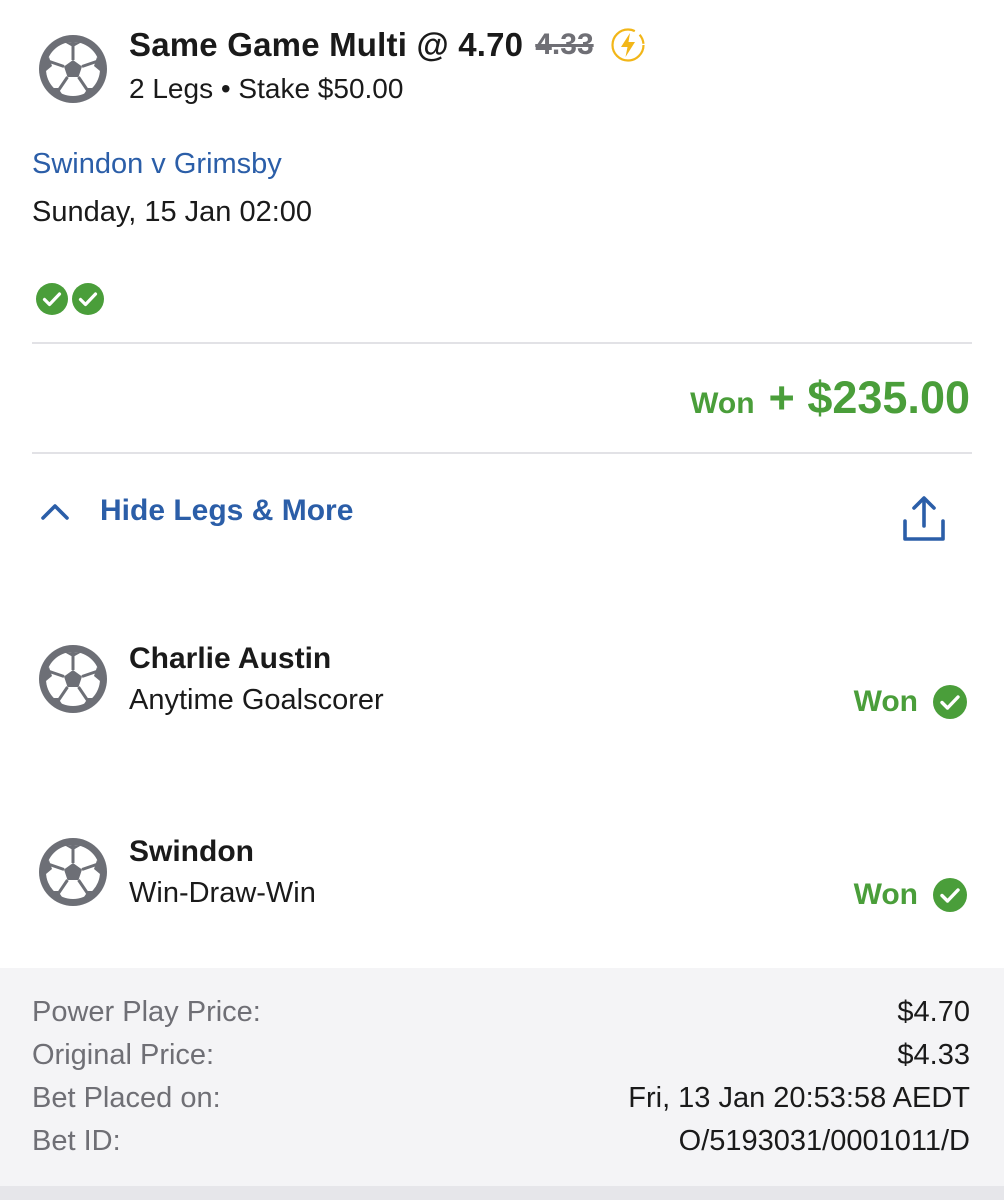 The width and height of the screenshot is (1004, 1200). What do you see at coordinates (933, 1012) in the screenshot?
I see `detail-value: $4.70` at bounding box center [933, 1012].